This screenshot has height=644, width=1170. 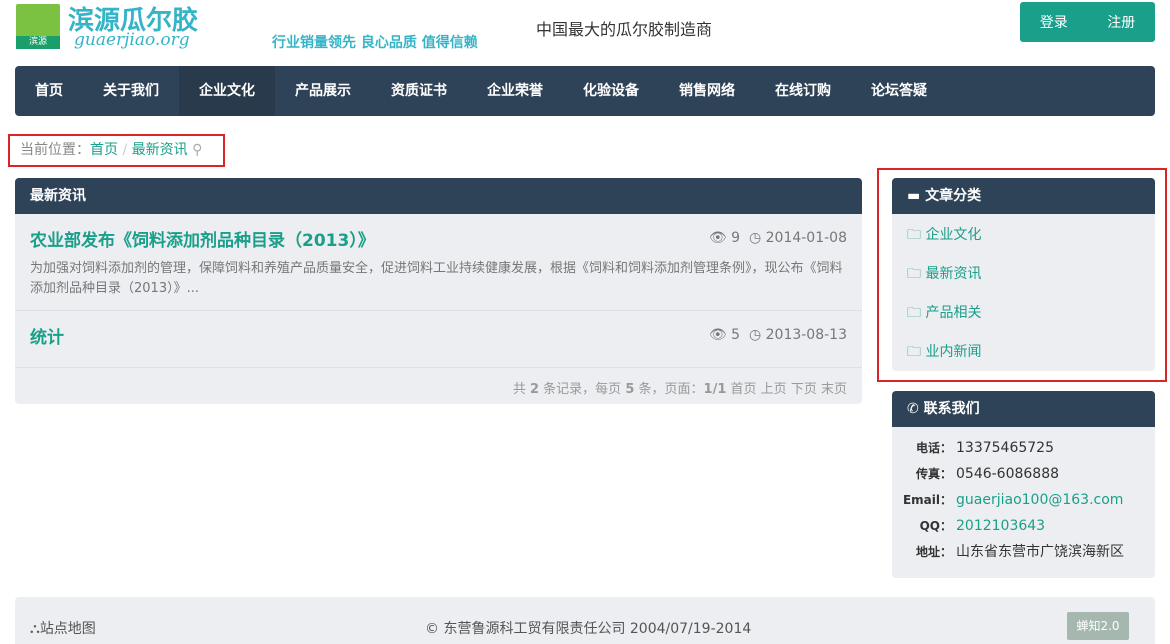 What do you see at coordinates (202, 241) in the screenshot?
I see `article-title: 农业部发布《饲料添加剂品种目录（2013）》` at bounding box center [202, 241].